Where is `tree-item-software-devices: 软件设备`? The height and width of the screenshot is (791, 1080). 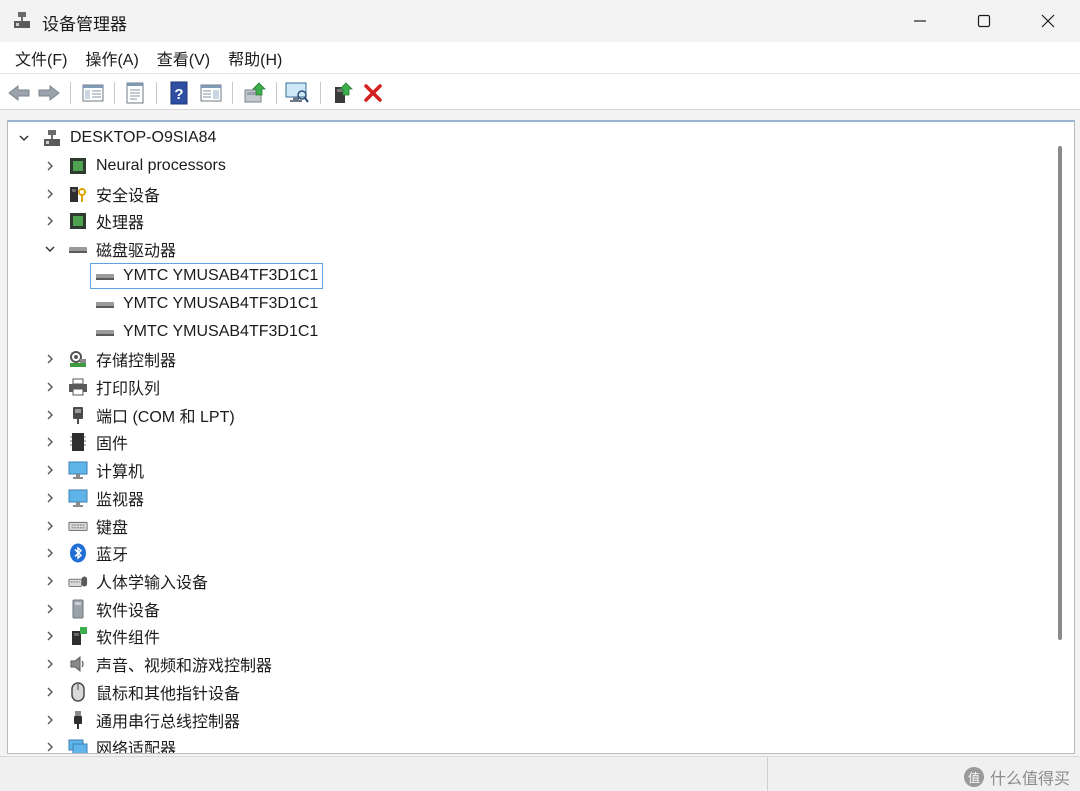 tree-item-software-devices: 软件设备 is located at coordinates (101, 609).